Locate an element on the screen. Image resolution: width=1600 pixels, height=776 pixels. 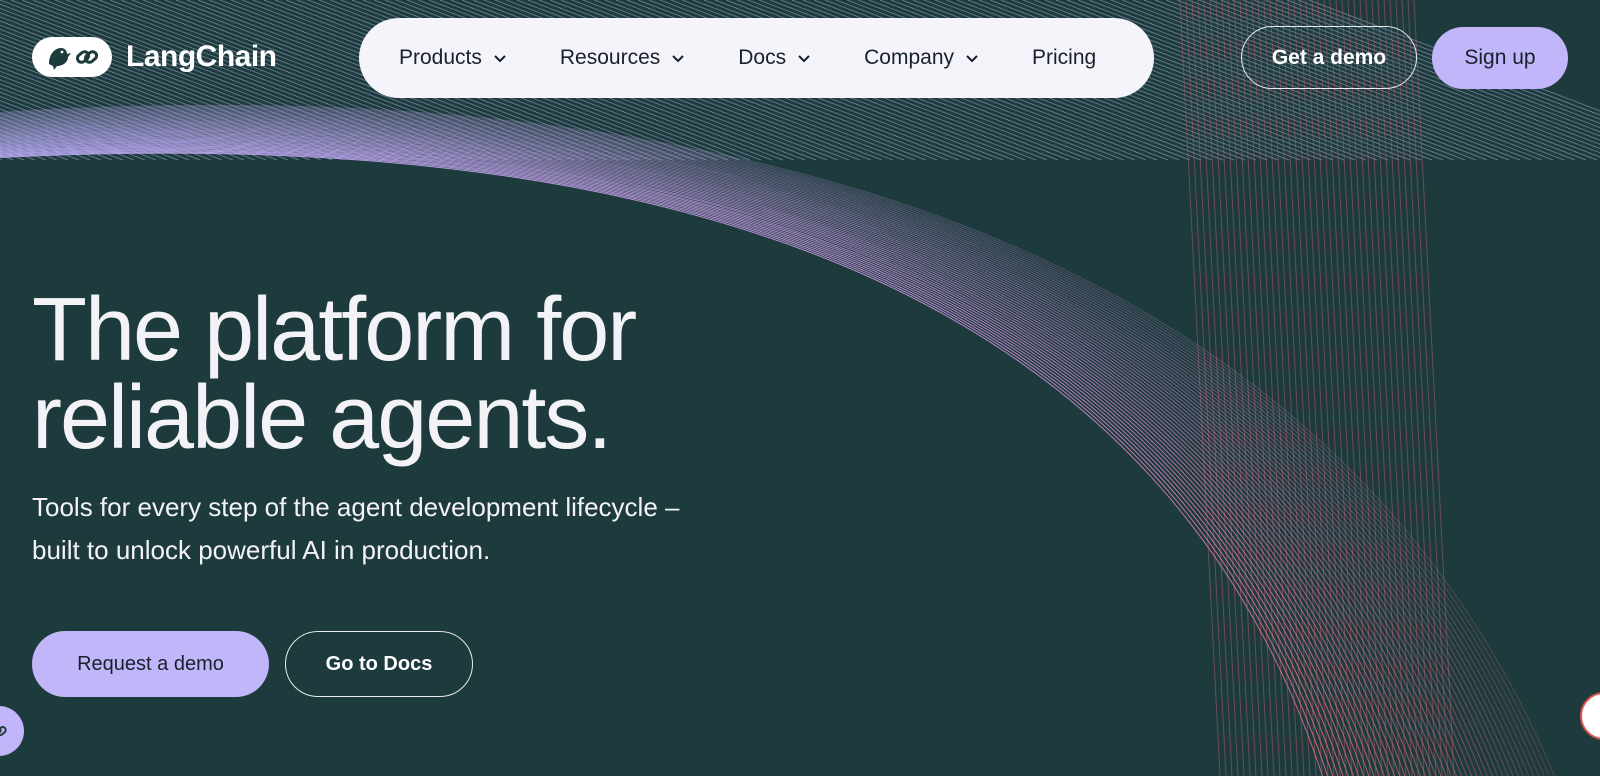
nav-item-label: Docs is located at coordinates (762, 57).